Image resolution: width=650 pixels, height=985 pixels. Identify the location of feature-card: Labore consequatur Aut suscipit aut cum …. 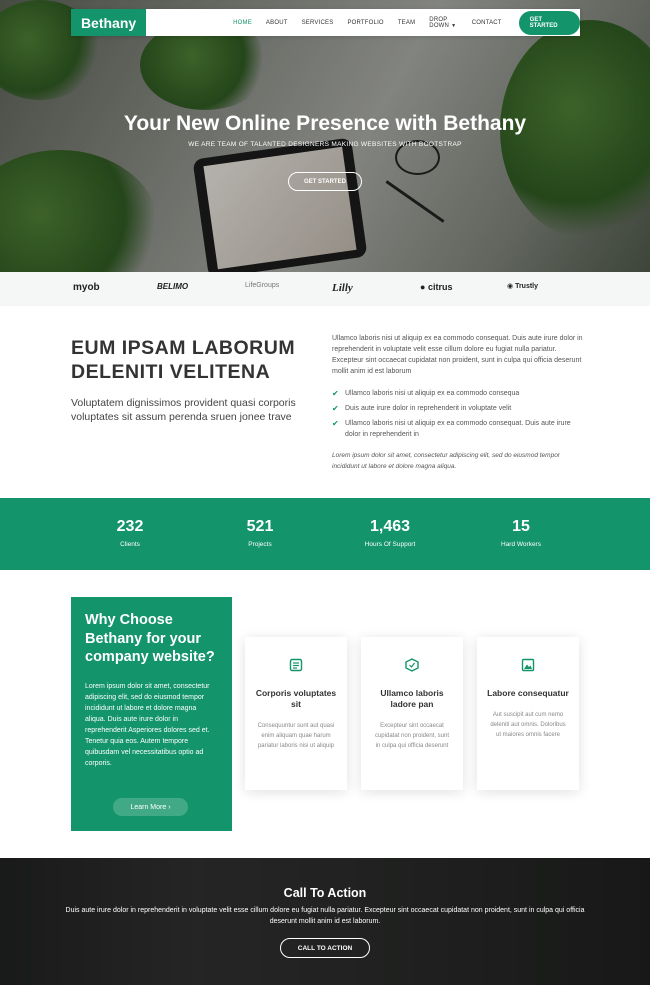
(528, 713).